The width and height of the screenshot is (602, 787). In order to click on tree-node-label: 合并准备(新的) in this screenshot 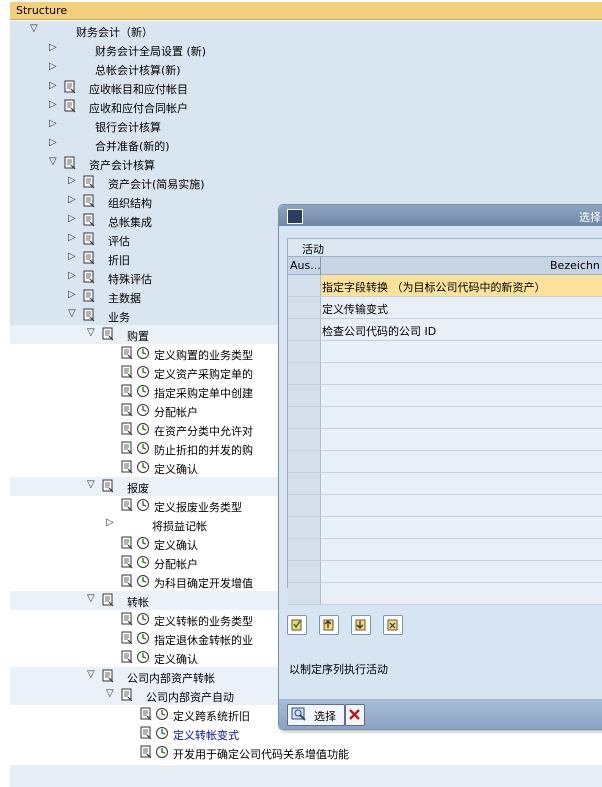, I will do `click(132, 146)`.